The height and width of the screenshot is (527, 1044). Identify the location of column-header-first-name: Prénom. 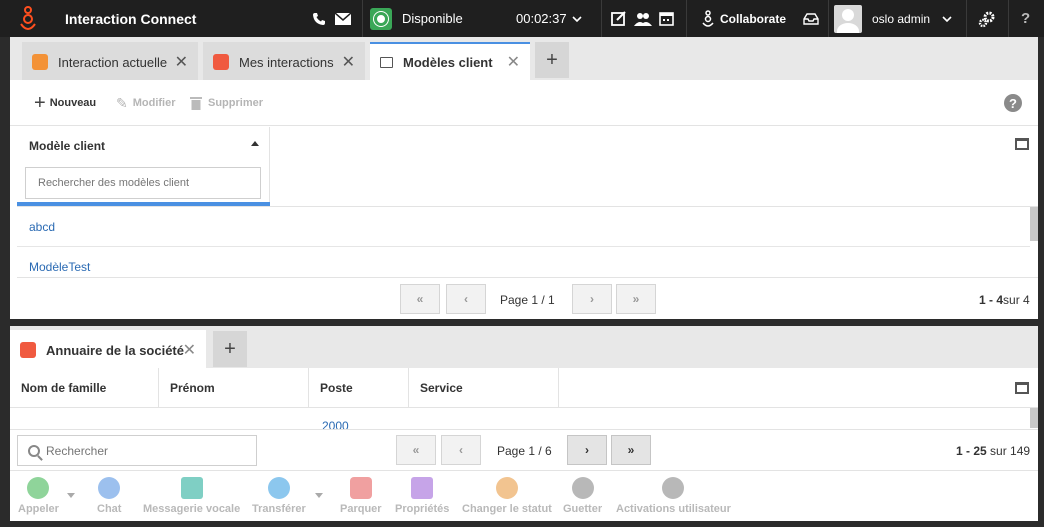
(234, 388).